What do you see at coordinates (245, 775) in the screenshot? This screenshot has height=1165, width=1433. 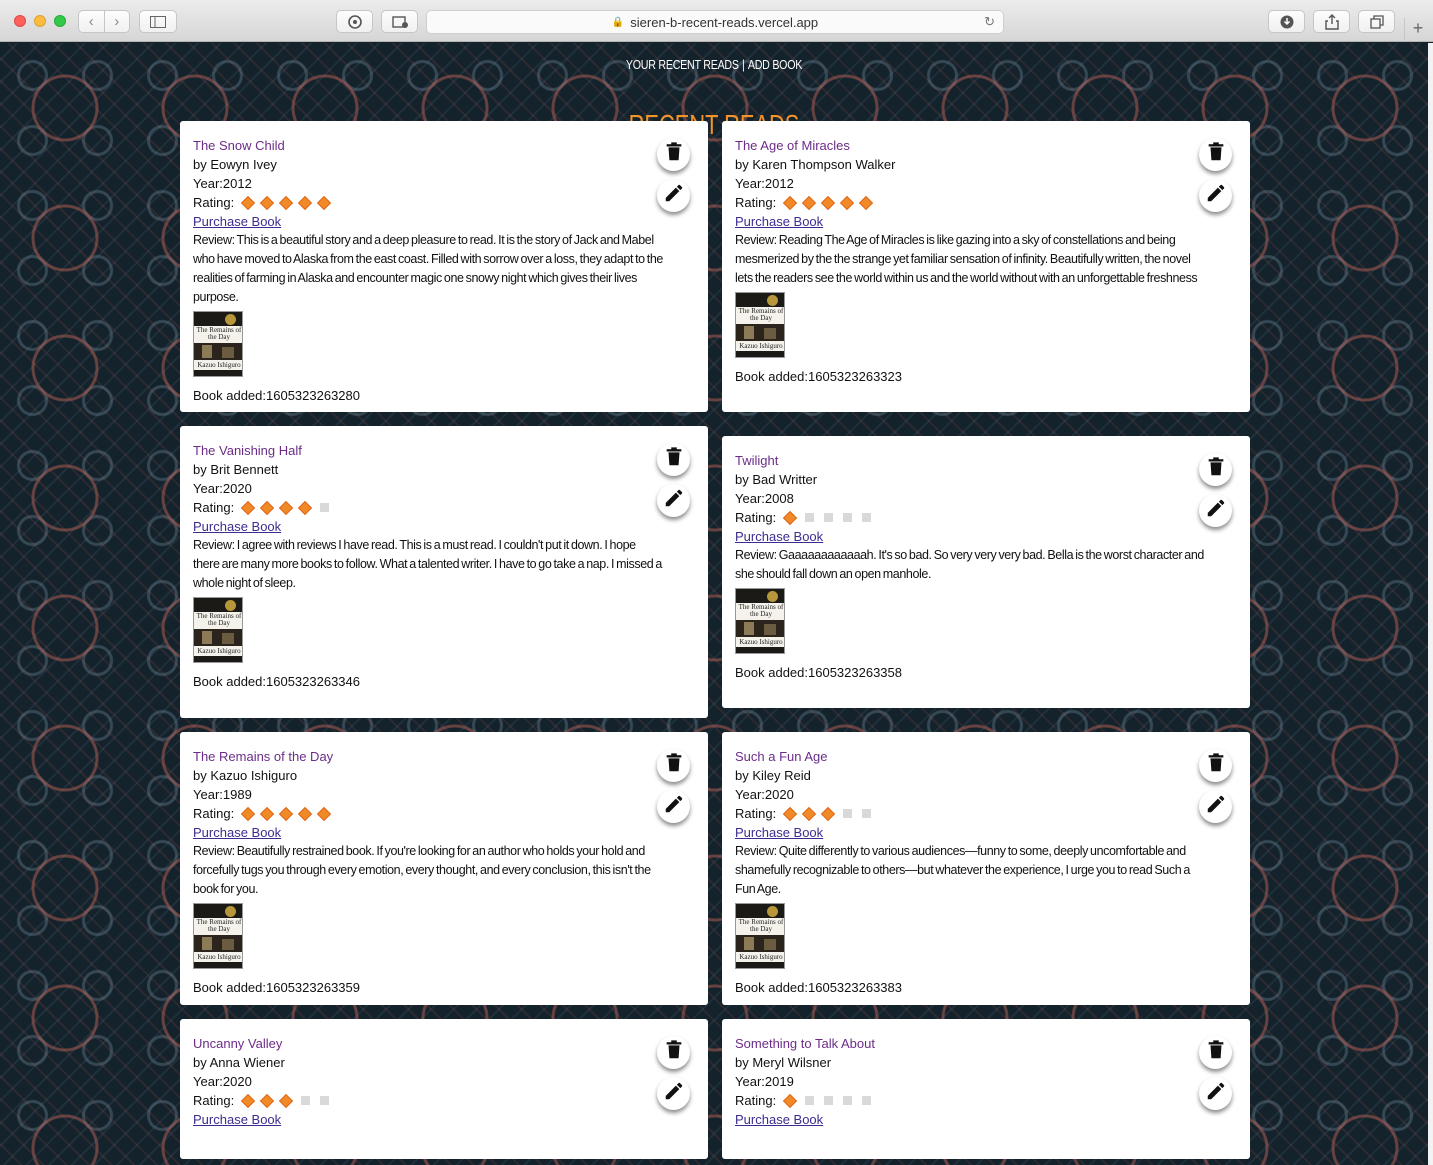 I see `book-author: by Kazuo Ishiguro` at bounding box center [245, 775].